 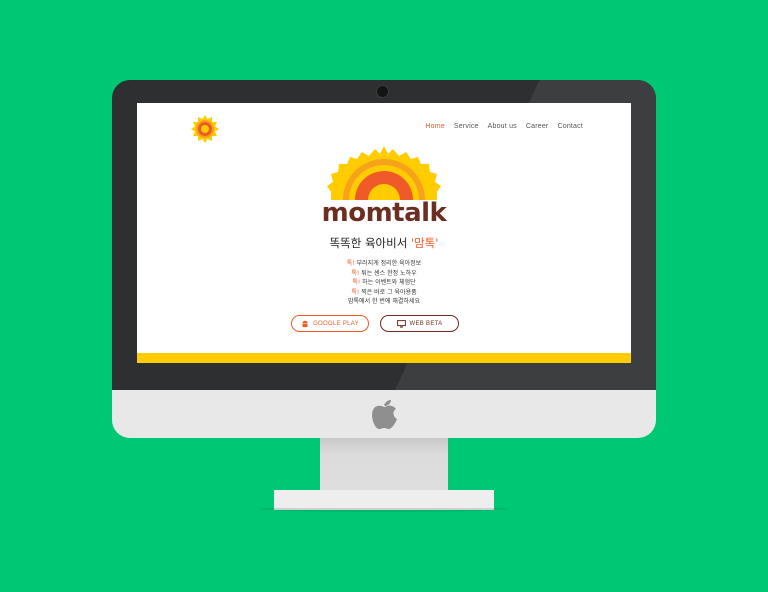 I want to click on feature-item: 톡! 찍은 바로 그 육아용품, so click(x=384, y=292).